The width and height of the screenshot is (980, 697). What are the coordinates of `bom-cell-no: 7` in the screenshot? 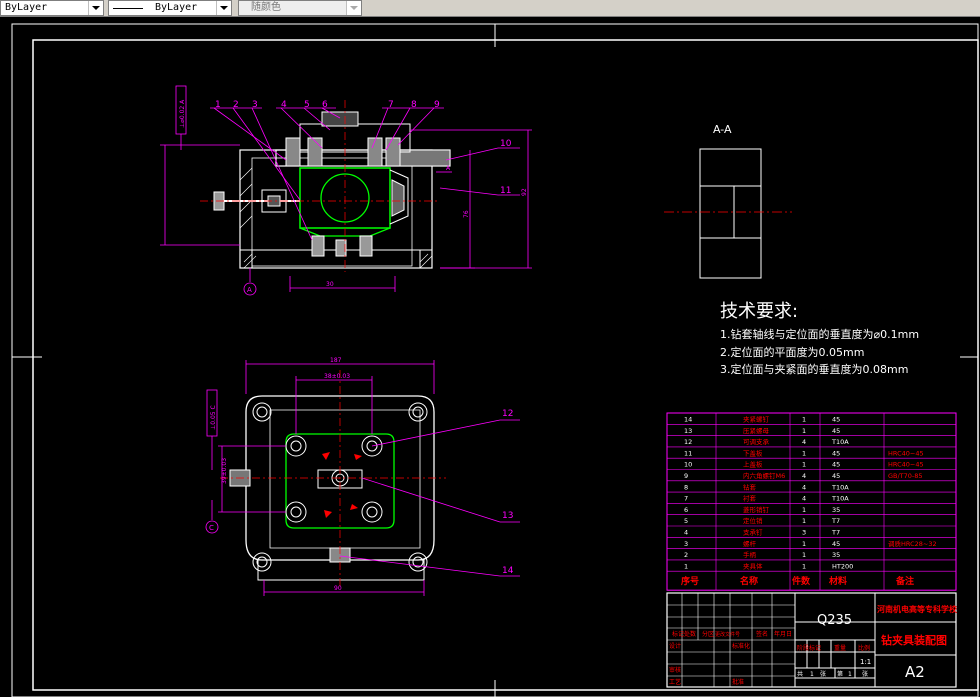 It's located at (686, 499).